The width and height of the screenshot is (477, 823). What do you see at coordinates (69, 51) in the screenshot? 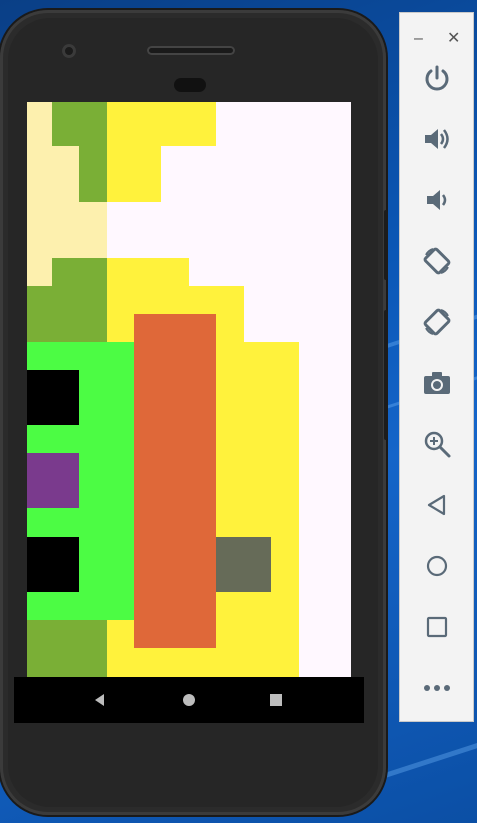
I see `front-camera-icon` at bounding box center [69, 51].